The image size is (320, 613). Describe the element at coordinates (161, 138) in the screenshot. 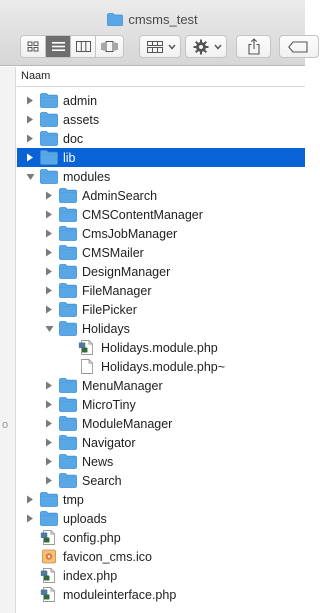

I see `folder-row: doc` at that location.